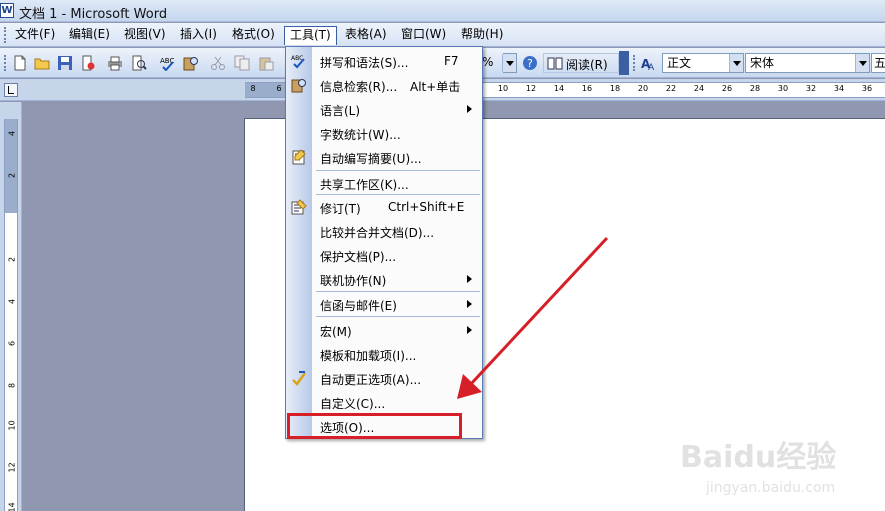 This screenshot has height=511, width=885. Describe the element at coordinates (298, 62) in the screenshot. I see `spelling-icon: ABC` at that location.